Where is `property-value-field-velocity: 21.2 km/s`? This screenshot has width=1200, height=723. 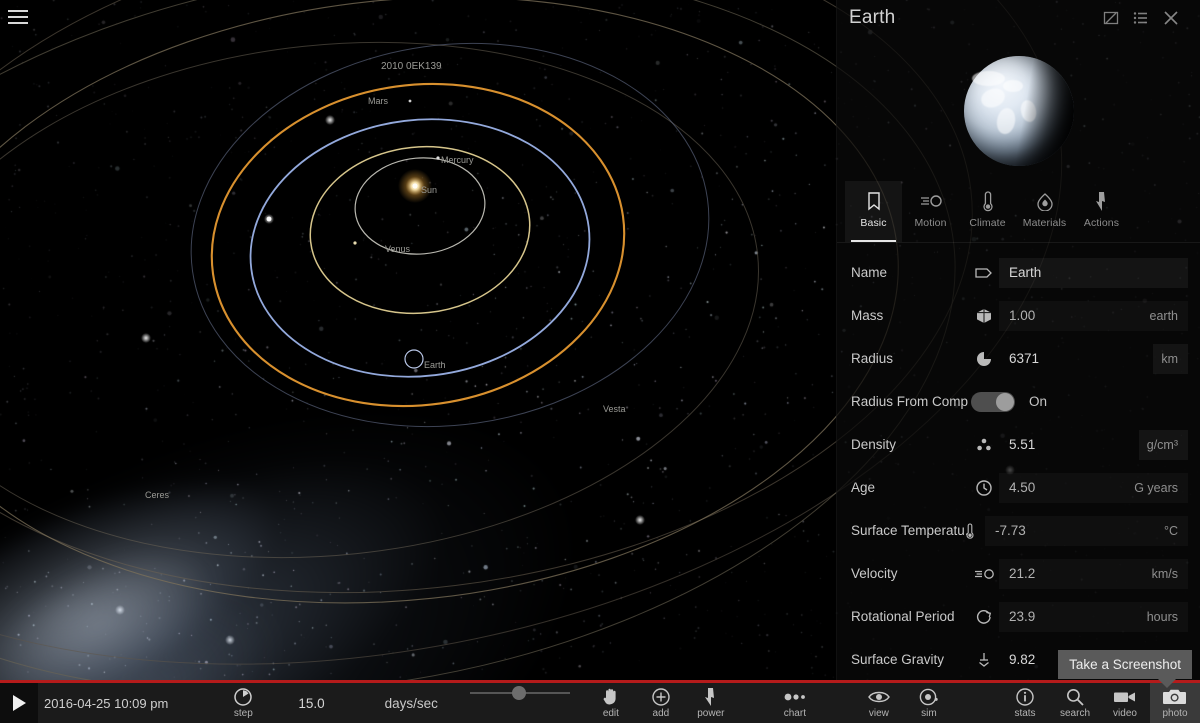 property-value-field-velocity: 21.2 km/s is located at coordinates (1093, 574).